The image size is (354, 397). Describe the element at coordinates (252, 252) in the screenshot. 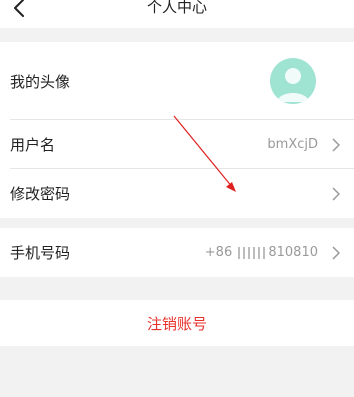

I see `redacted-digits` at that location.